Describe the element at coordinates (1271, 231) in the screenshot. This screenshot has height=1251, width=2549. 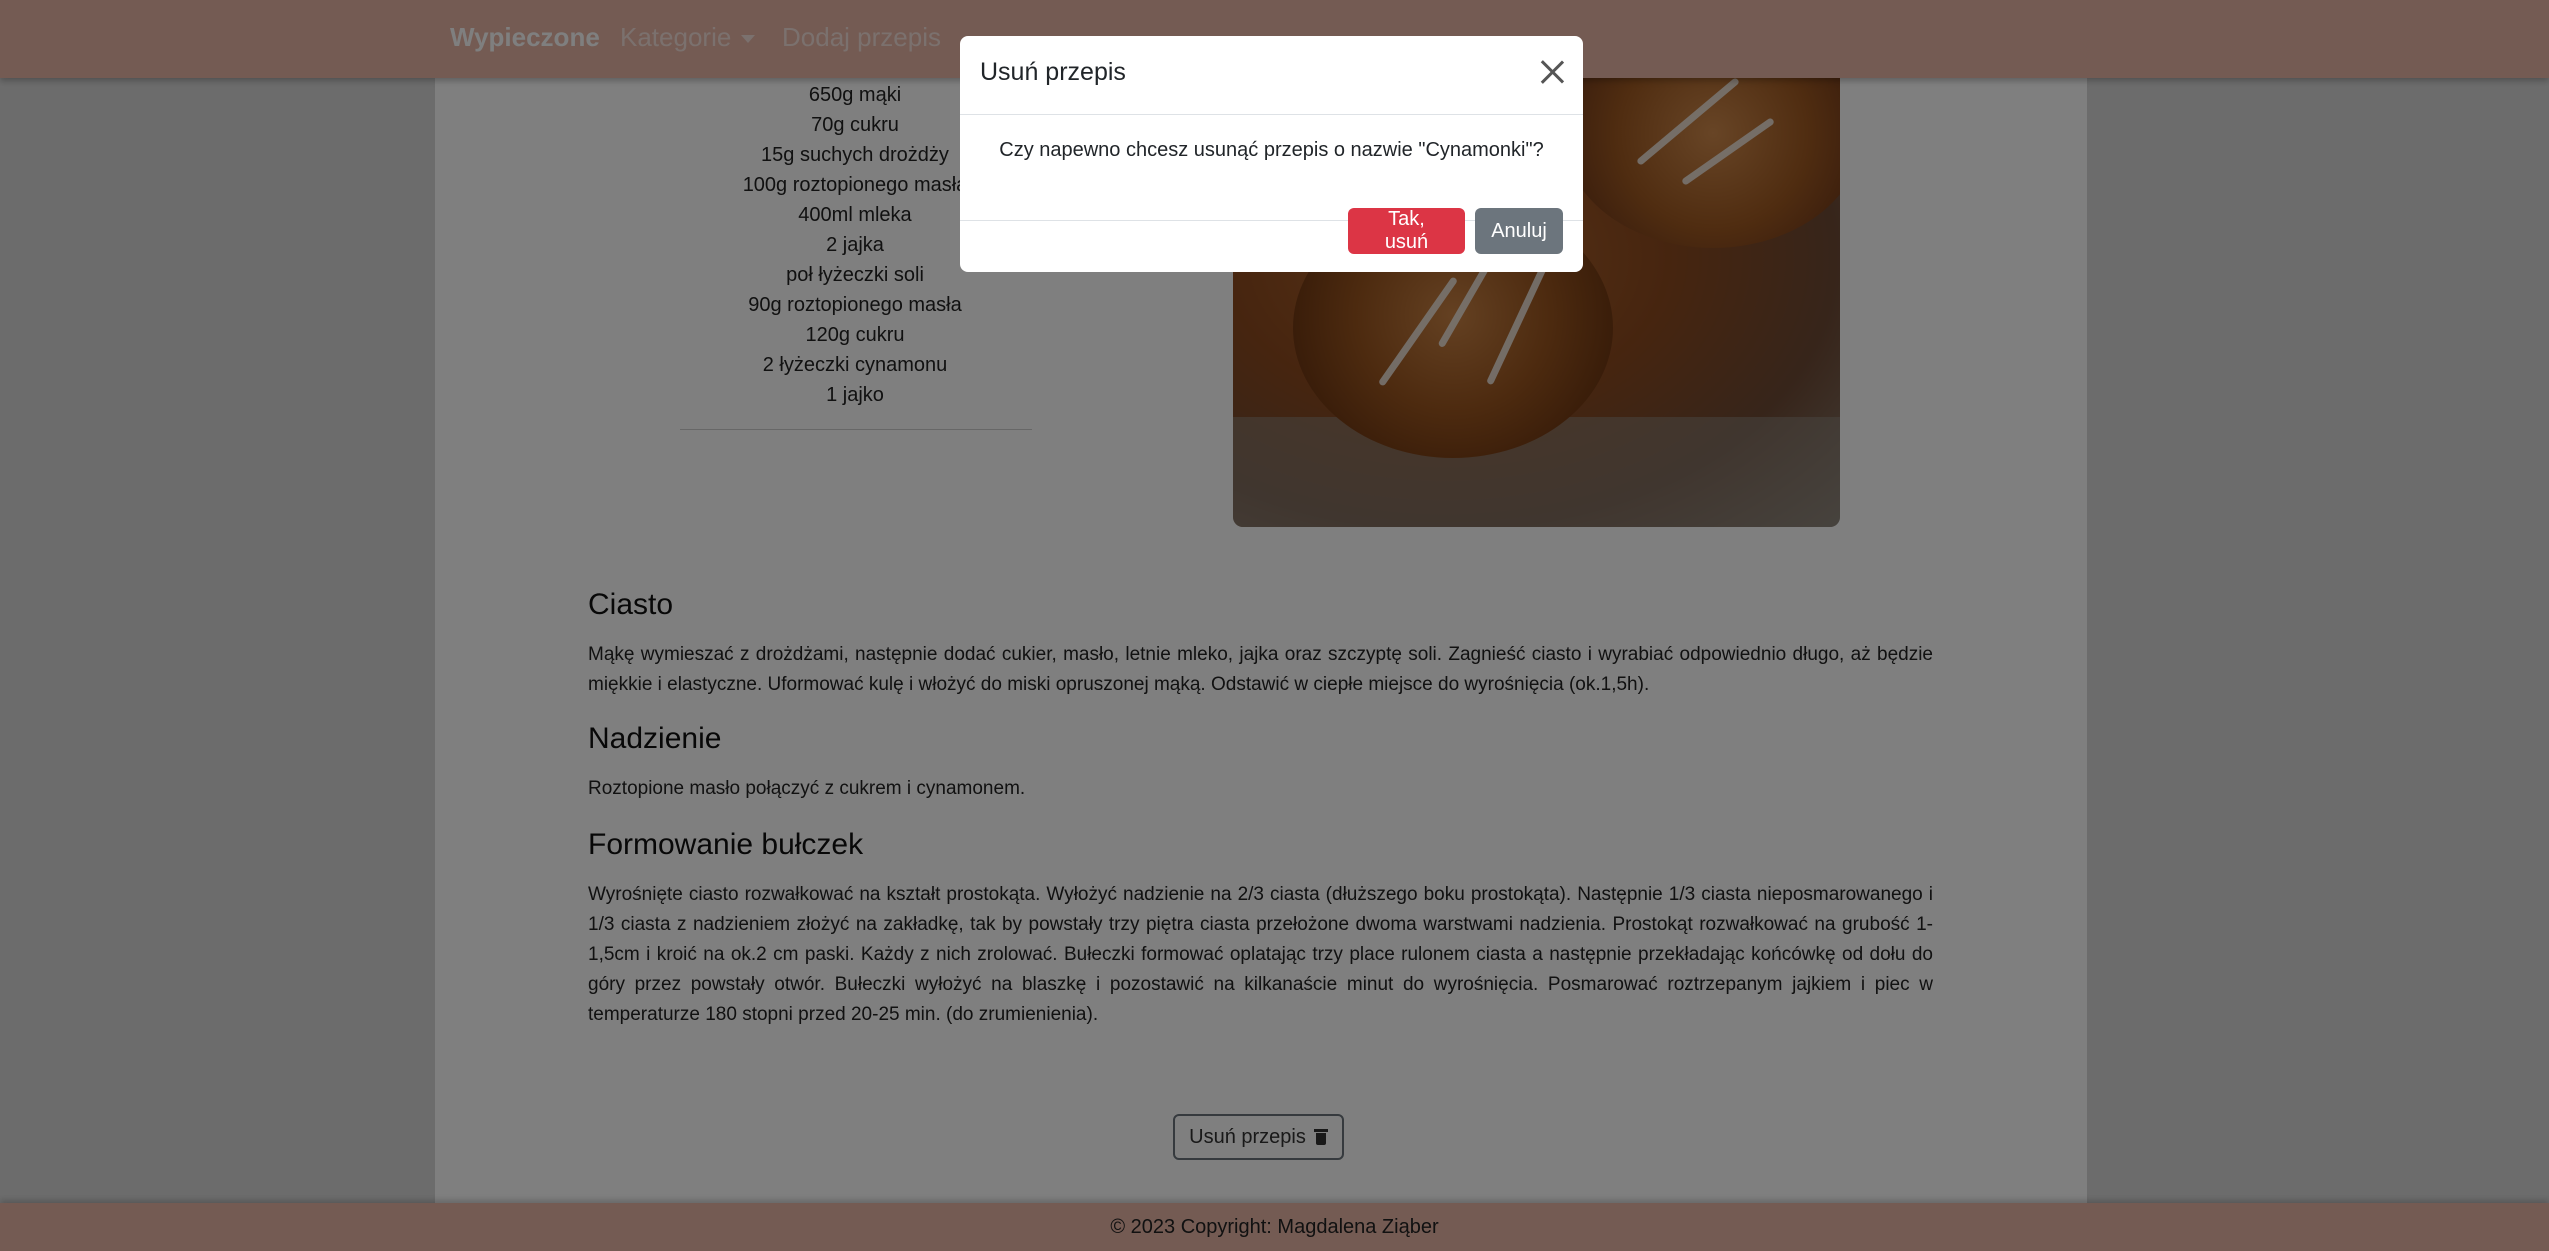
I see `modal-footer: Tak, usuń Anuluj` at that location.